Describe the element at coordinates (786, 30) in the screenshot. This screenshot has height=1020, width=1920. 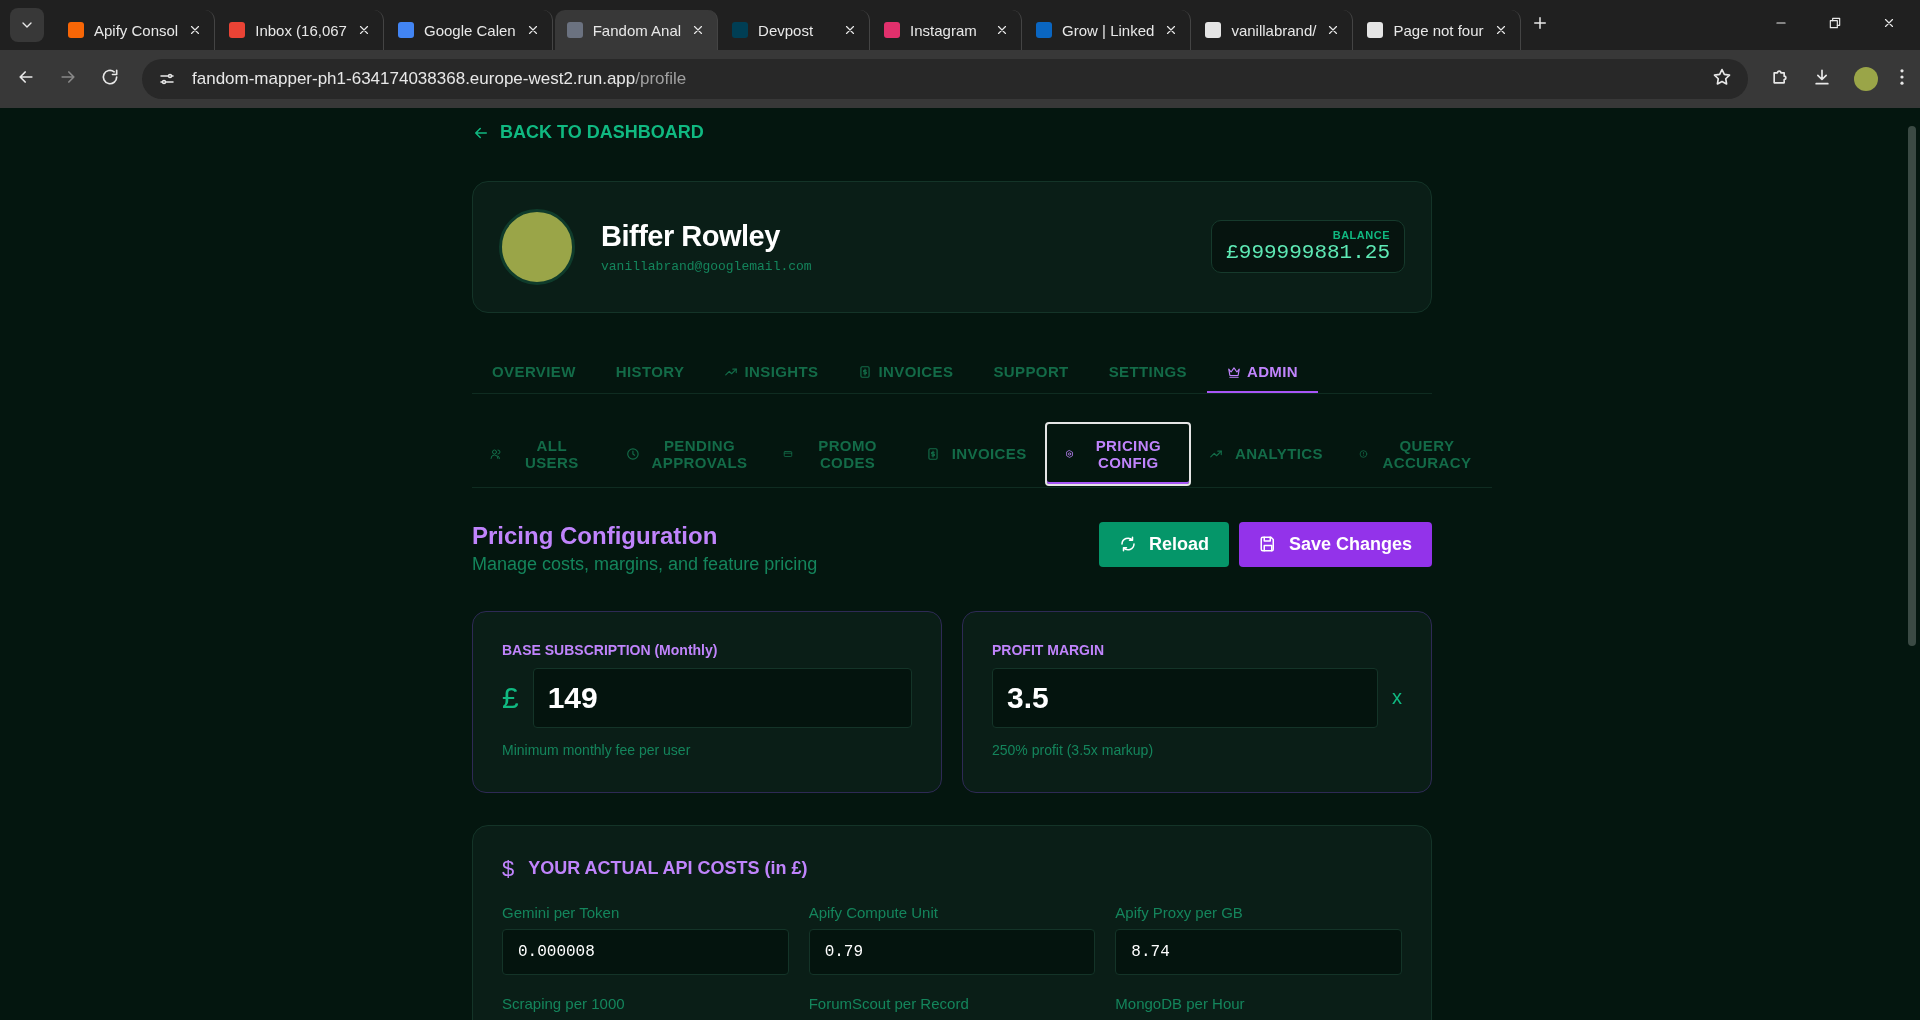
I see `tab-title: Devpost` at that location.